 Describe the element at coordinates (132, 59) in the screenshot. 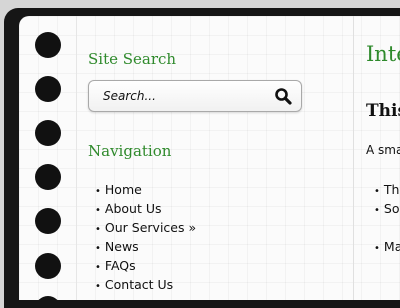

I see `site-search-heading: Site Search` at that location.